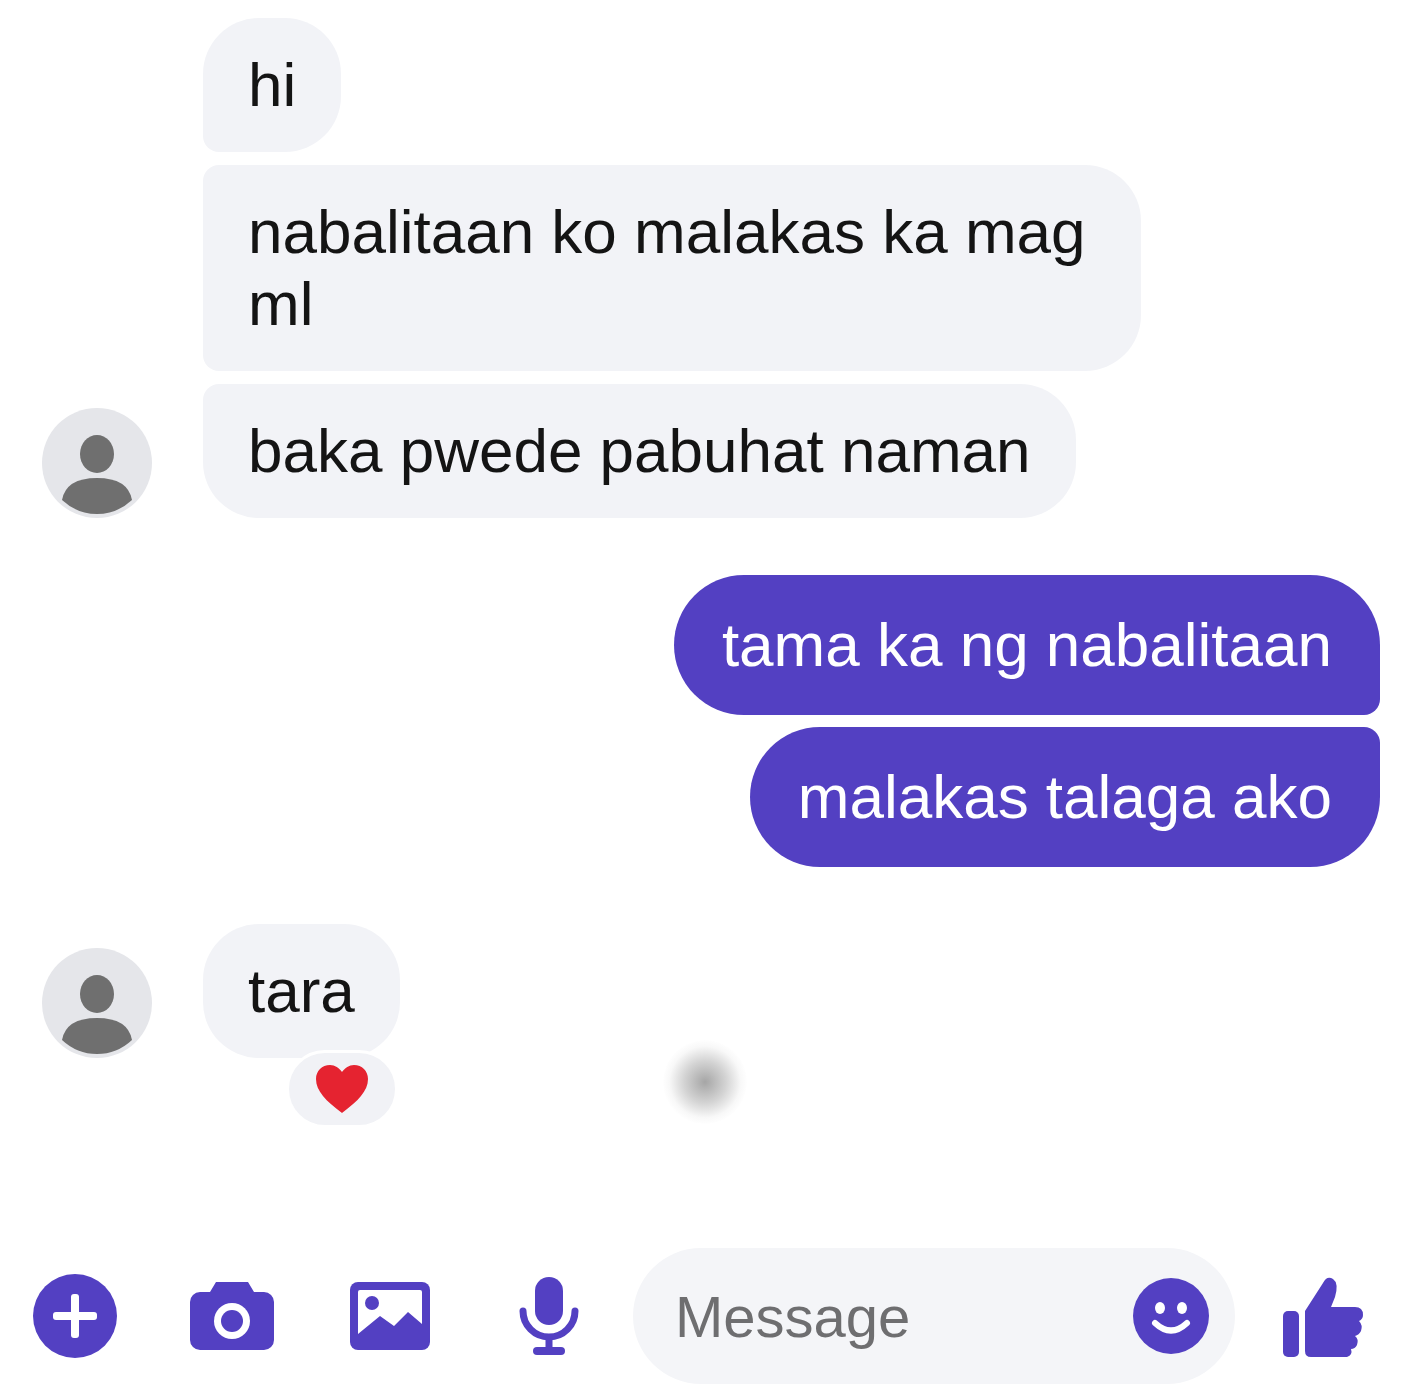  What do you see at coordinates (549, 1316) in the screenshot?
I see `microphone-icon` at bounding box center [549, 1316].